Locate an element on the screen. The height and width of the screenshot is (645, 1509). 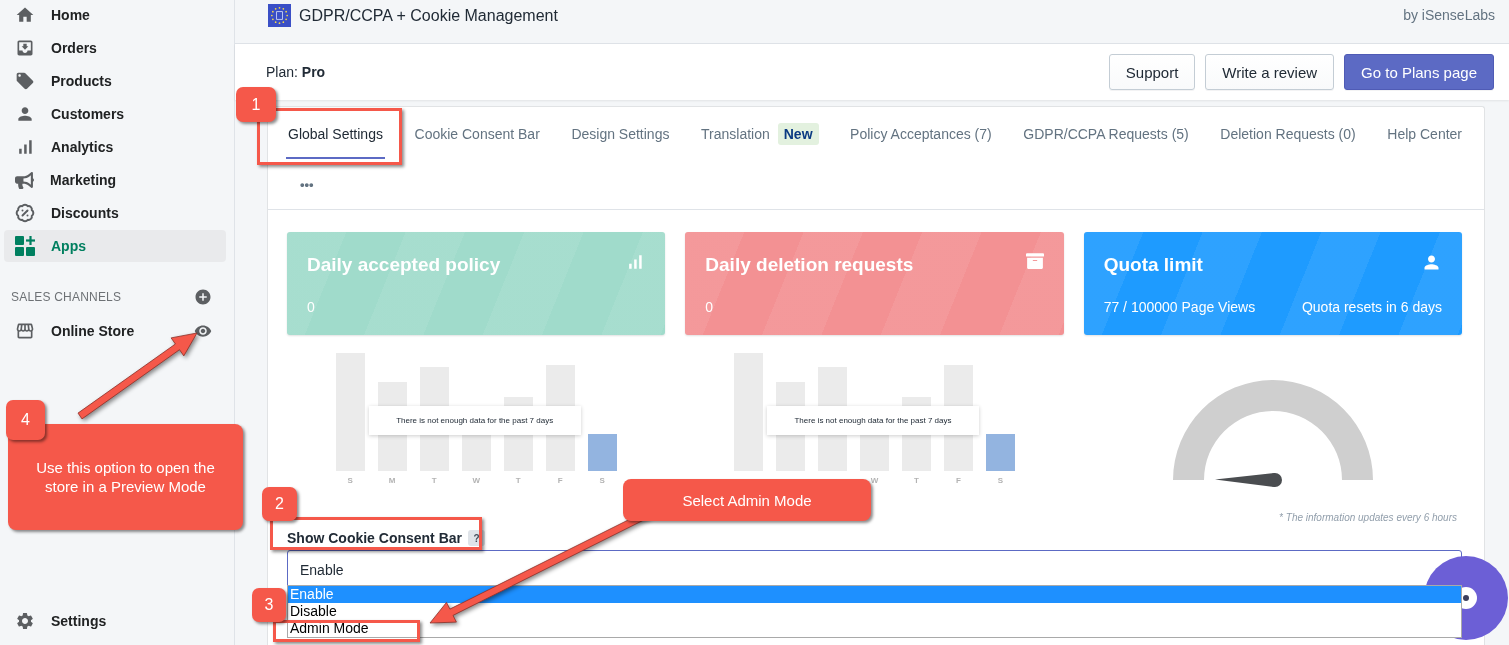
nav-item: Analytics is located at coordinates (115, 147).